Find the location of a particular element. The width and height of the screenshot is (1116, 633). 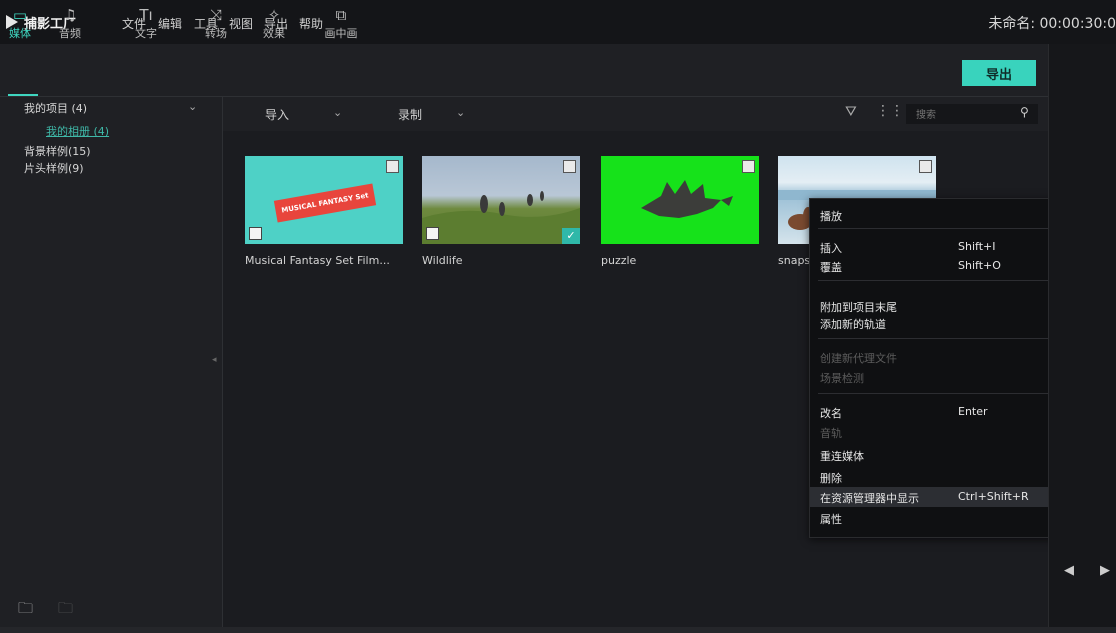

play-icon: ▶ is located at coordinates (1105, 570).